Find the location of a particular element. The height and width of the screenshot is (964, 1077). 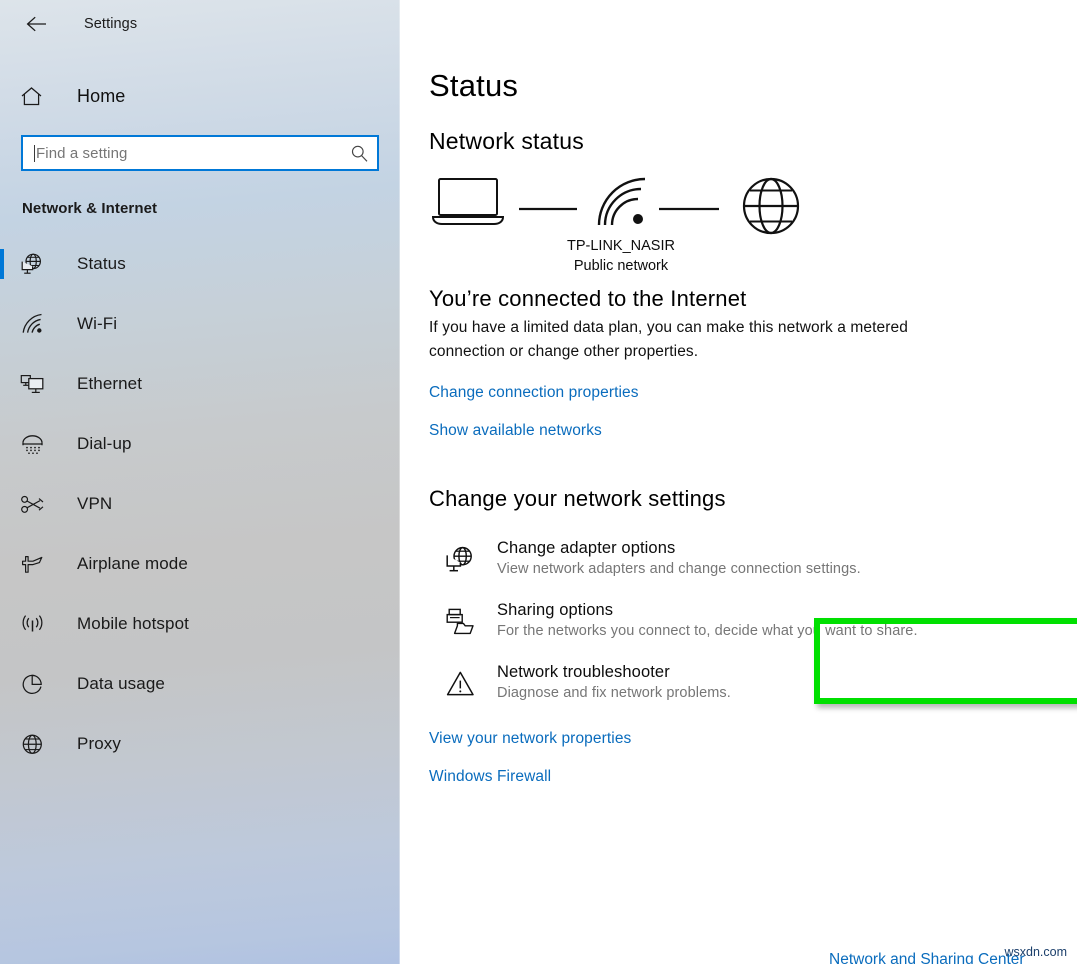

globe-monitor-icon is located at coordinates (37, 264).